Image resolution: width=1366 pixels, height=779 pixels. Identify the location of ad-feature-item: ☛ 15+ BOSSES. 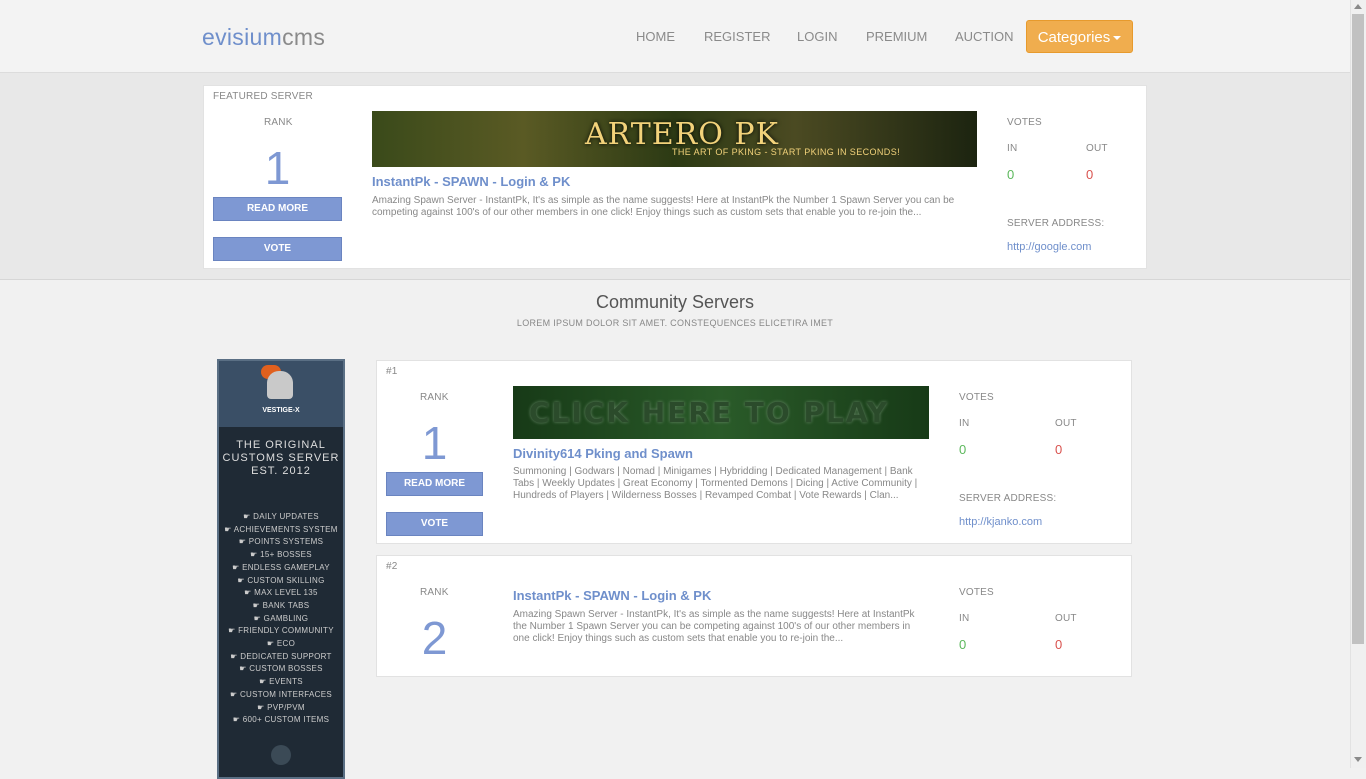
(281, 555).